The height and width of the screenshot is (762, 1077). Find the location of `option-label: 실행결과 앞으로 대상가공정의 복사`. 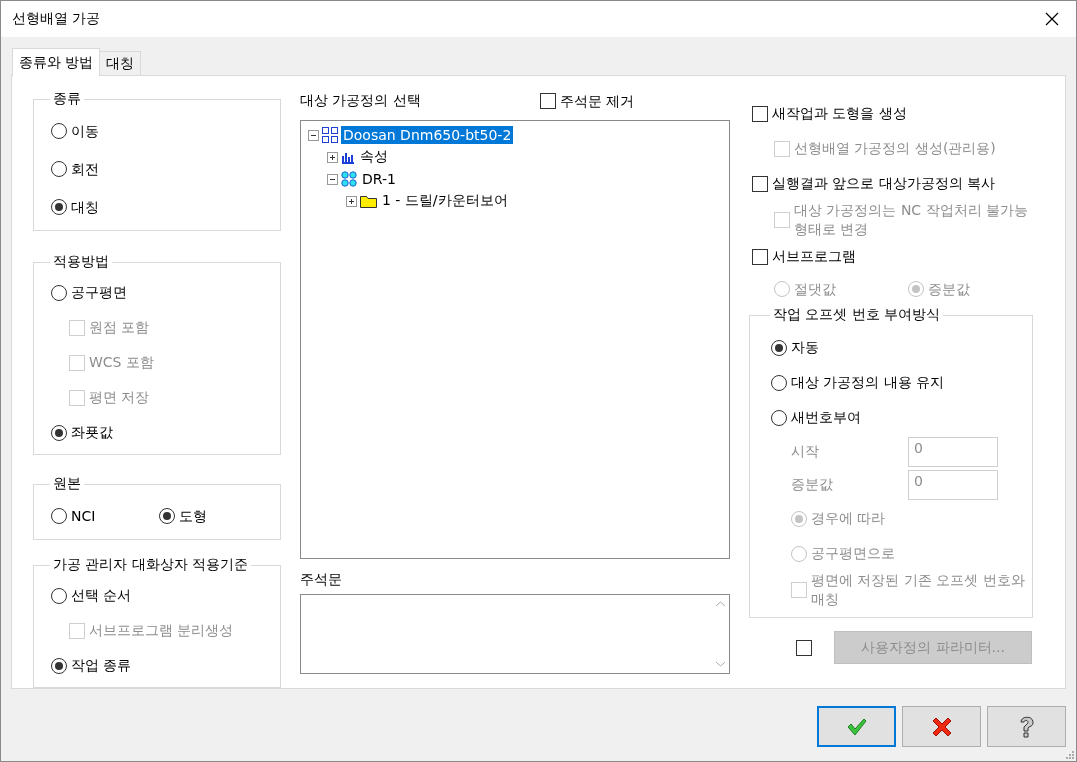

option-label: 실행결과 앞으로 대상가공정의 복사 is located at coordinates (884, 183).